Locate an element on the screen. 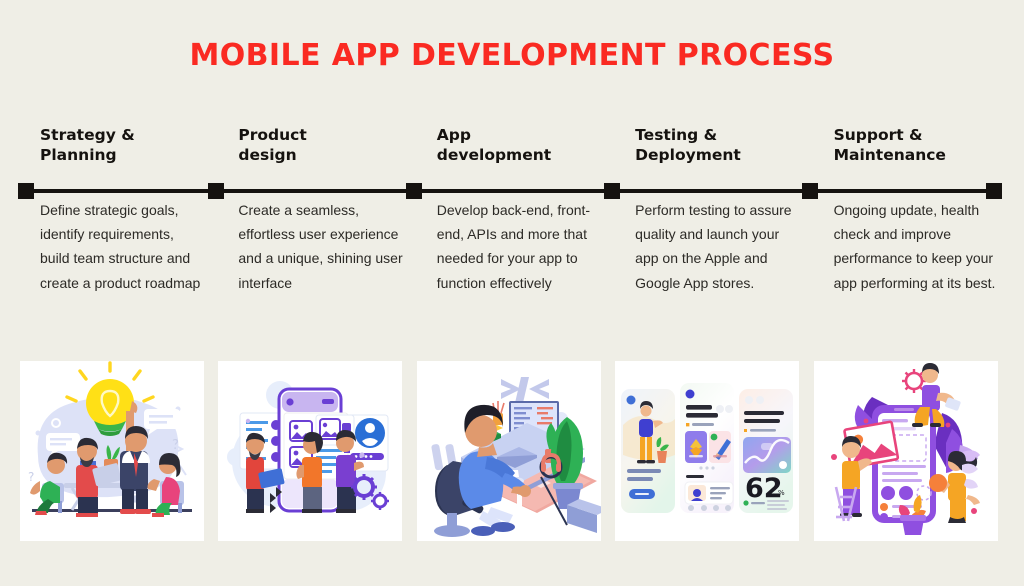 This screenshot has width=1024, height=586. app-maintenance-phone-illustration is located at coordinates (905, 451).